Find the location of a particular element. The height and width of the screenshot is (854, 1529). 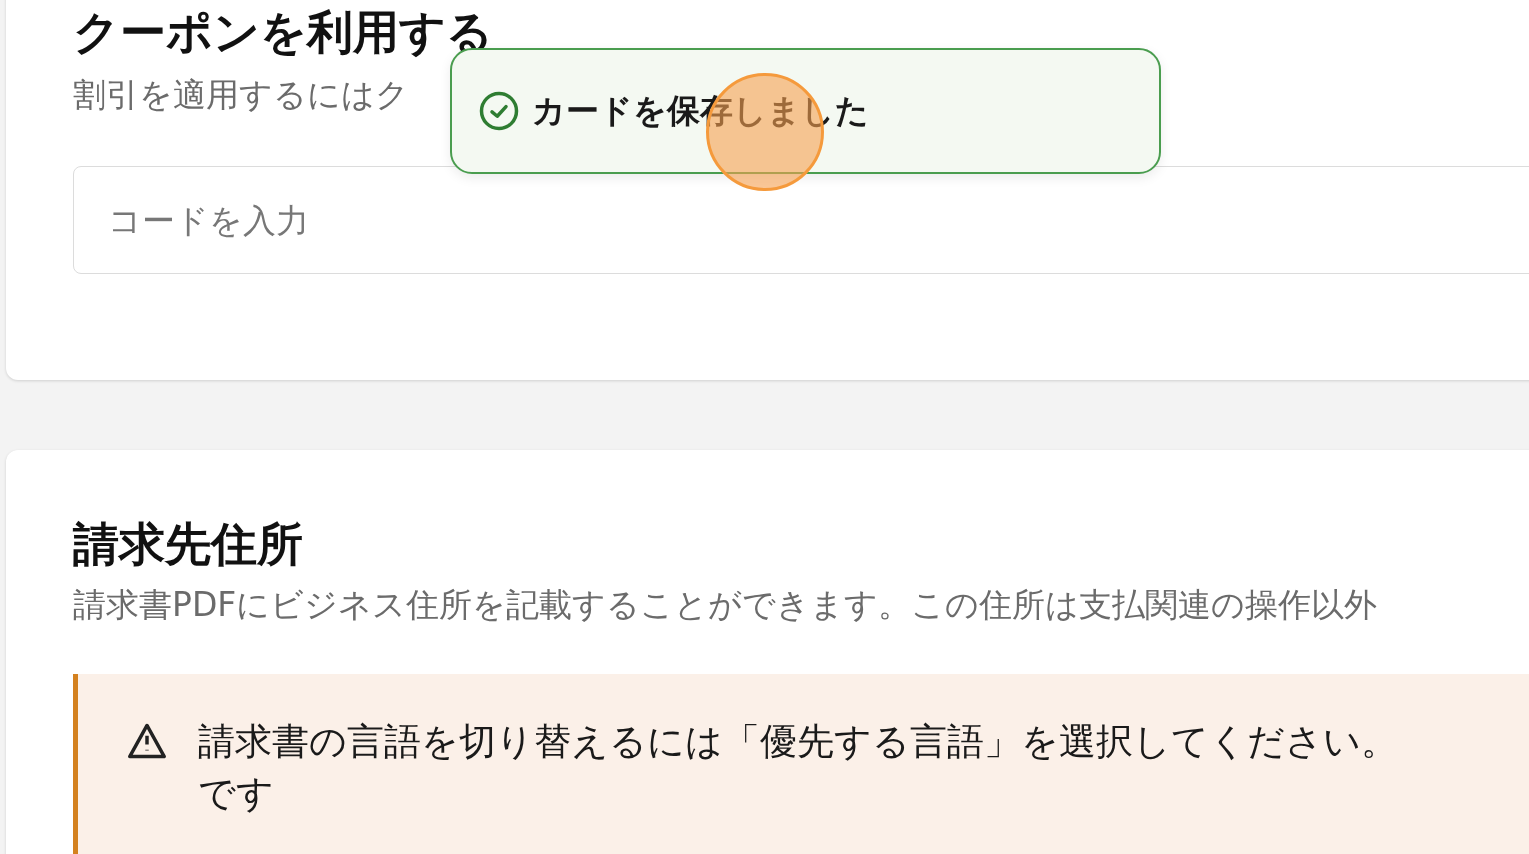

check-circle-icon is located at coordinates (499, 111).